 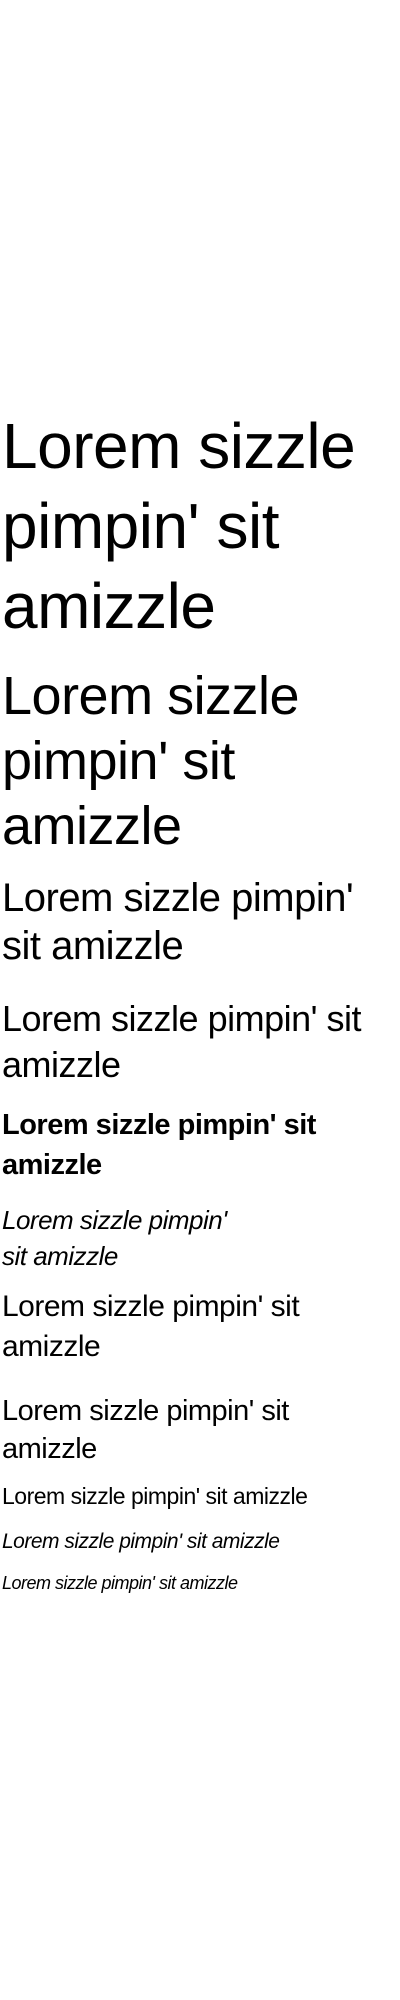 I want to click on specimen-line-11: Lorem sizzle pimpin' sit amizzle, so click(x=120, y=1583).